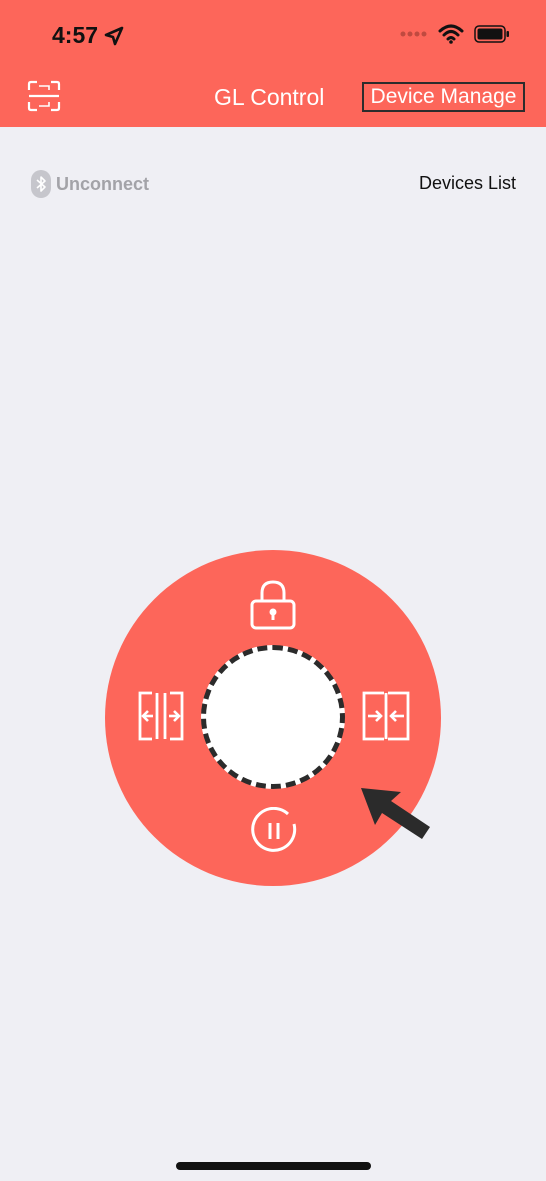 The height and width of the screenshot is (1181, 546). What do you see at coordinates (273, 717) in the screenshot?
I see `center-button` at bounding box center [273, 717].